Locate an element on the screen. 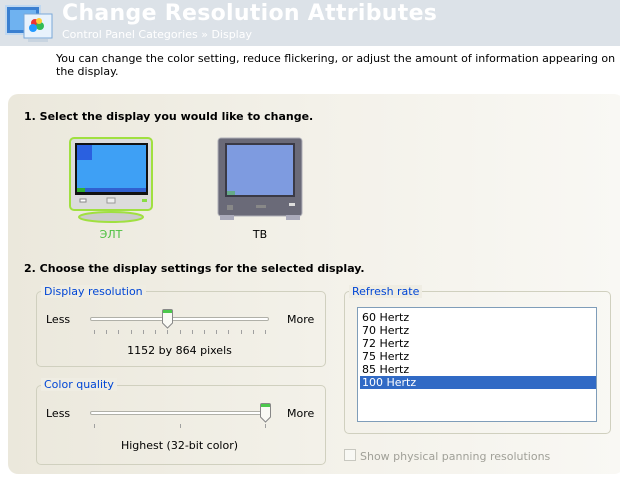  display-crt is located at coordinates (111, 180).